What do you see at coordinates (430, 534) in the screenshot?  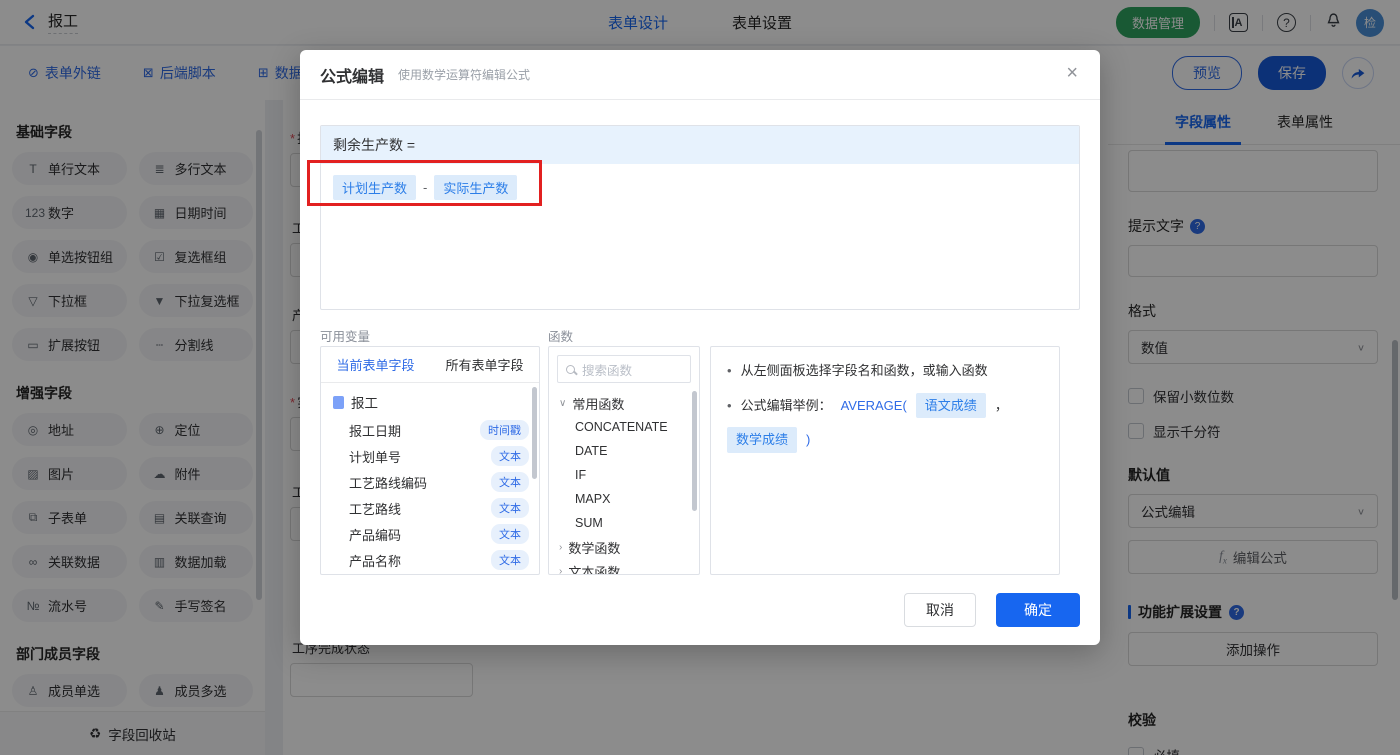 I see `variable-item: 产品编码 文本` at bounding box center [430, 534].